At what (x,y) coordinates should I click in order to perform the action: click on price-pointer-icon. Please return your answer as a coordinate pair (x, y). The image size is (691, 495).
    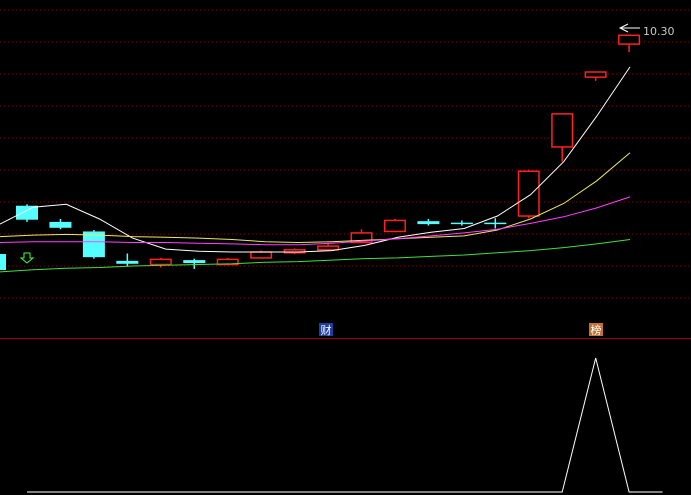
    Looking at the image, I should click on (629, 28).